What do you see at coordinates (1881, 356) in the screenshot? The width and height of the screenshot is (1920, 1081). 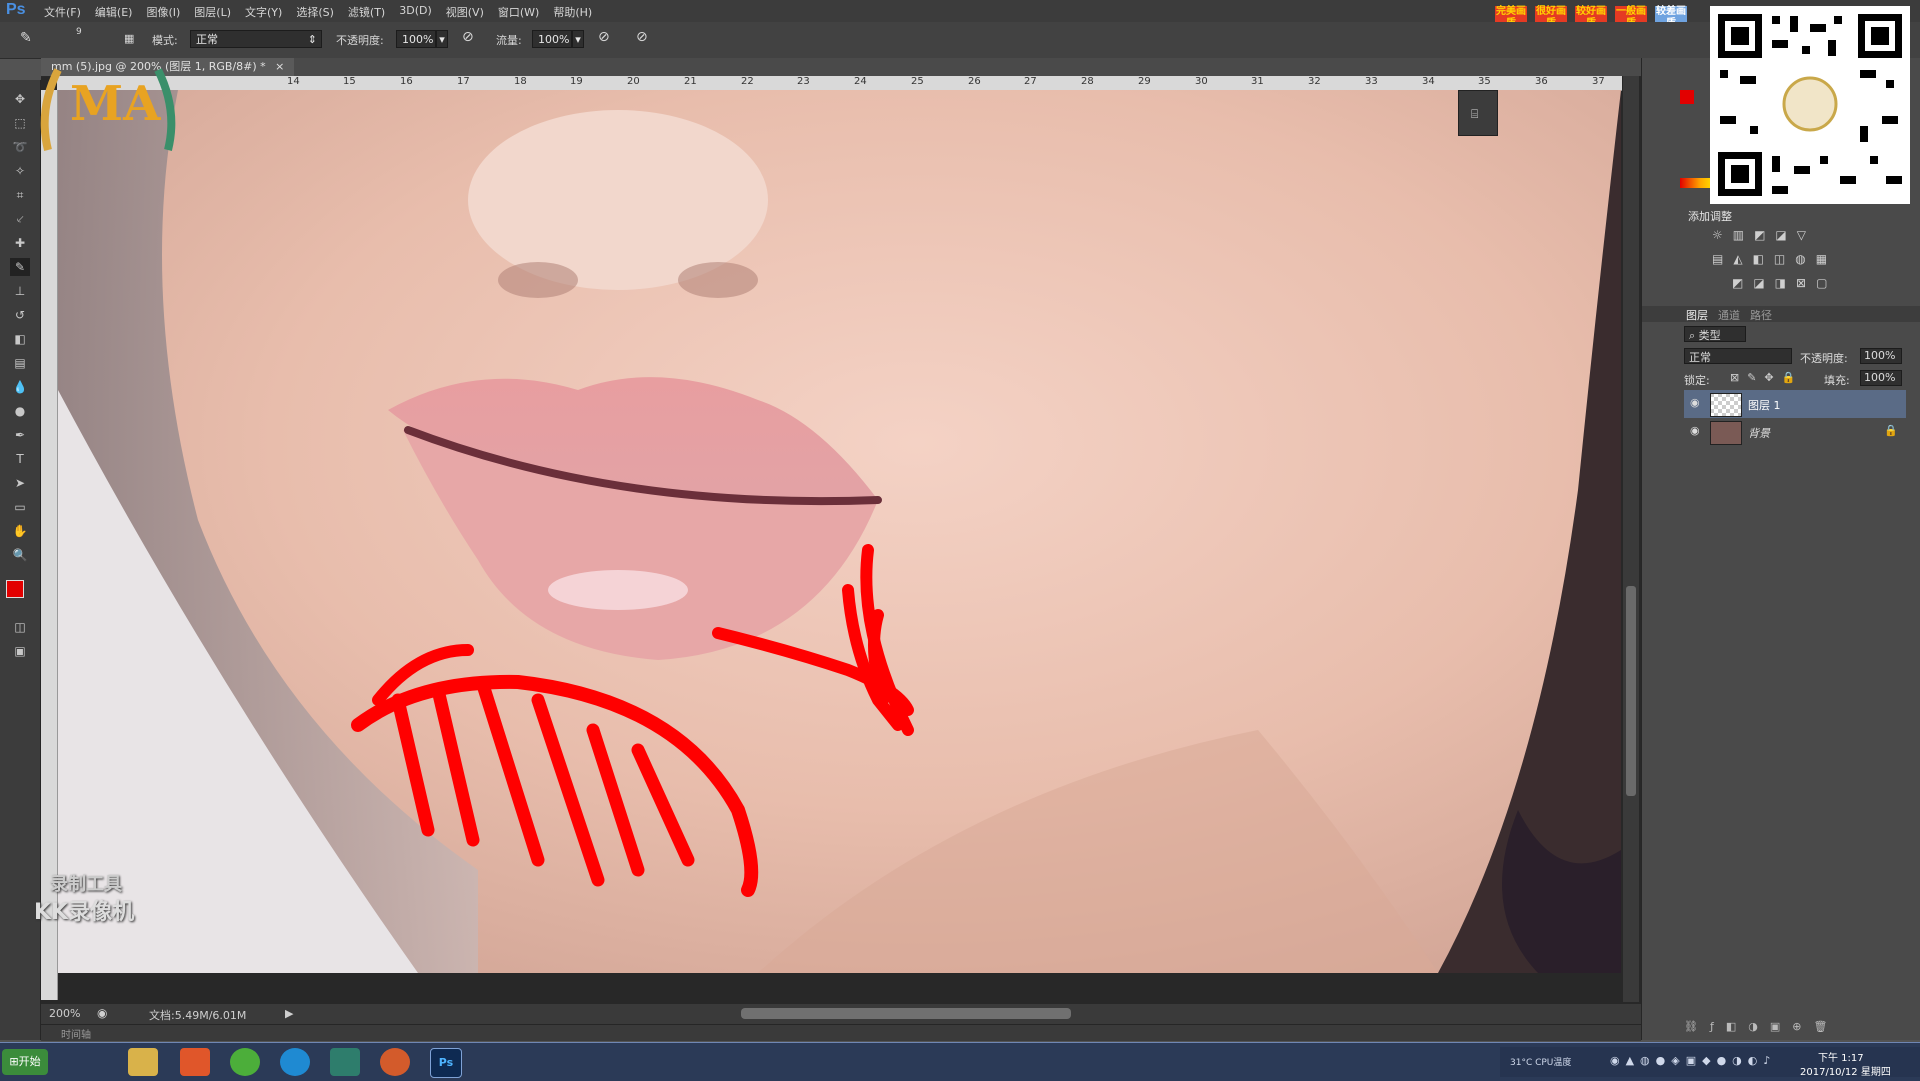 I see `layer-opacity-input: 100%` at bounding box center [1881, 356].